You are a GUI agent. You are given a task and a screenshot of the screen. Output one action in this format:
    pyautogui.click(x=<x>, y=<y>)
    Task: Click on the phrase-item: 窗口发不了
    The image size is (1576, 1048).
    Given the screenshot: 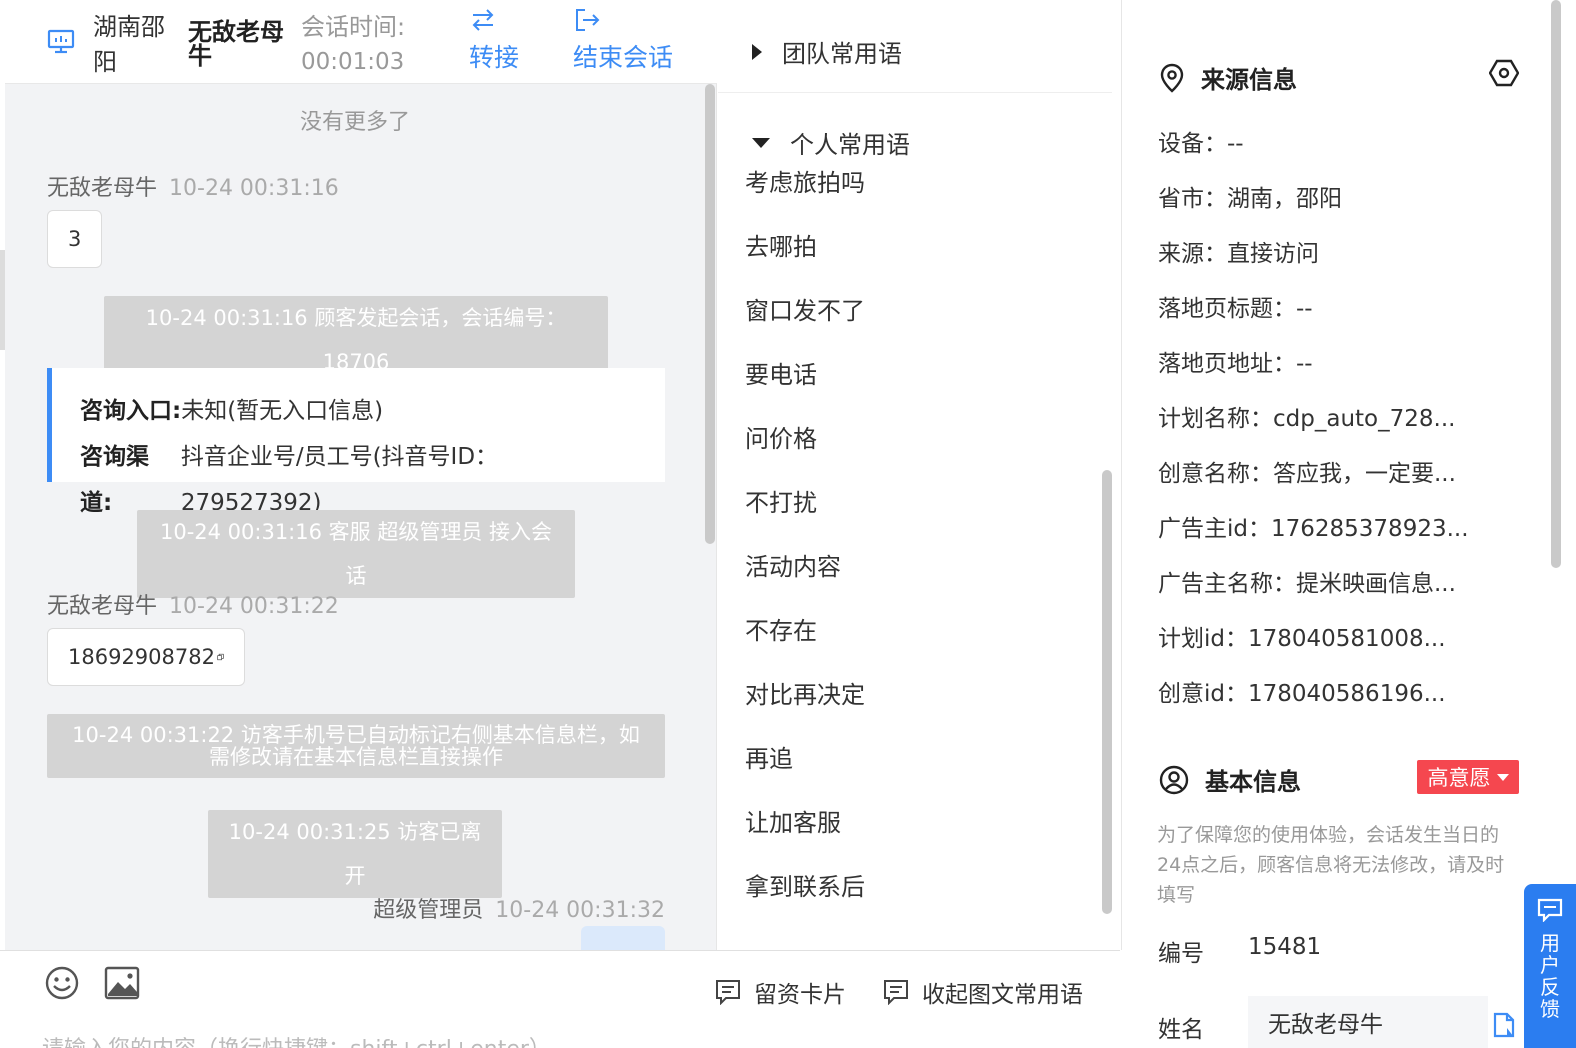 What is the action you would take?
    pyautogui.click(x=805, y=308)
    